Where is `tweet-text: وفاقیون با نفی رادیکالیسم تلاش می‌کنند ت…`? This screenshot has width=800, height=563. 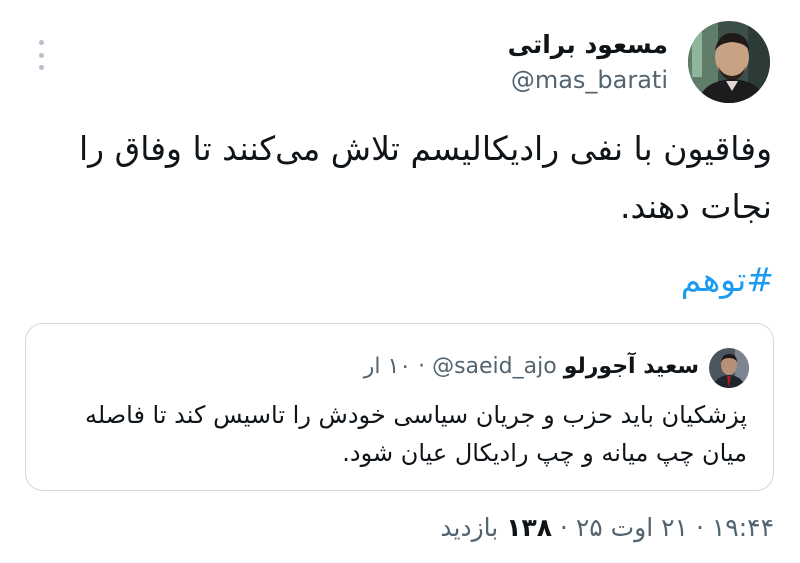 tweet-text: وفاقیون با نفی رادیکالیسم تلاش می‌کنند ت… is located at coordinates (425, 177).